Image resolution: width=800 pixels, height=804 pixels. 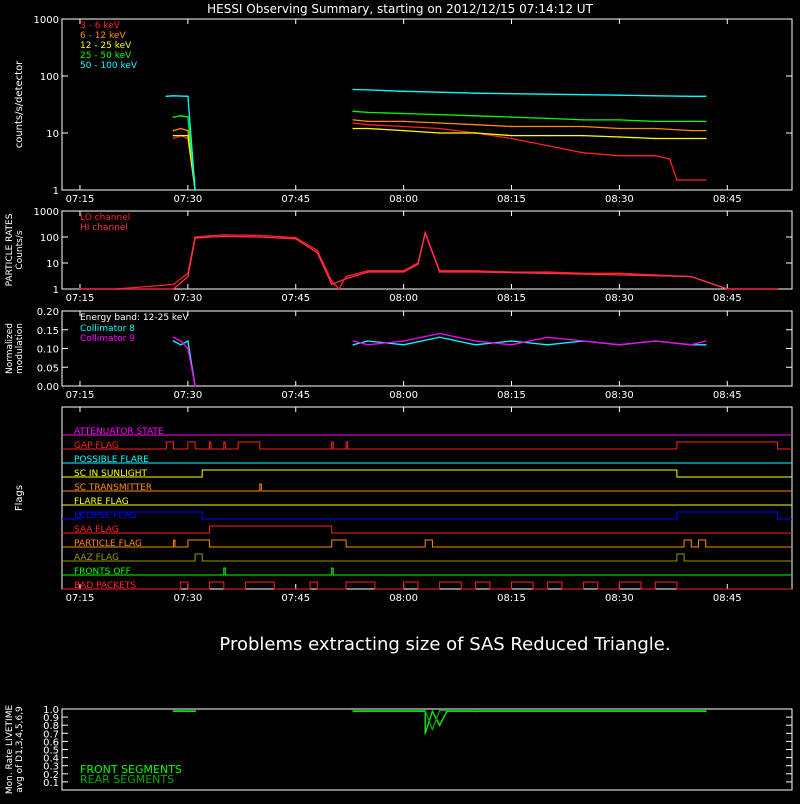 What do you see at coordinates (48, 312) in the screenshot?
I see `y-tick-label: 0.20` at bounding box center [48, 312].